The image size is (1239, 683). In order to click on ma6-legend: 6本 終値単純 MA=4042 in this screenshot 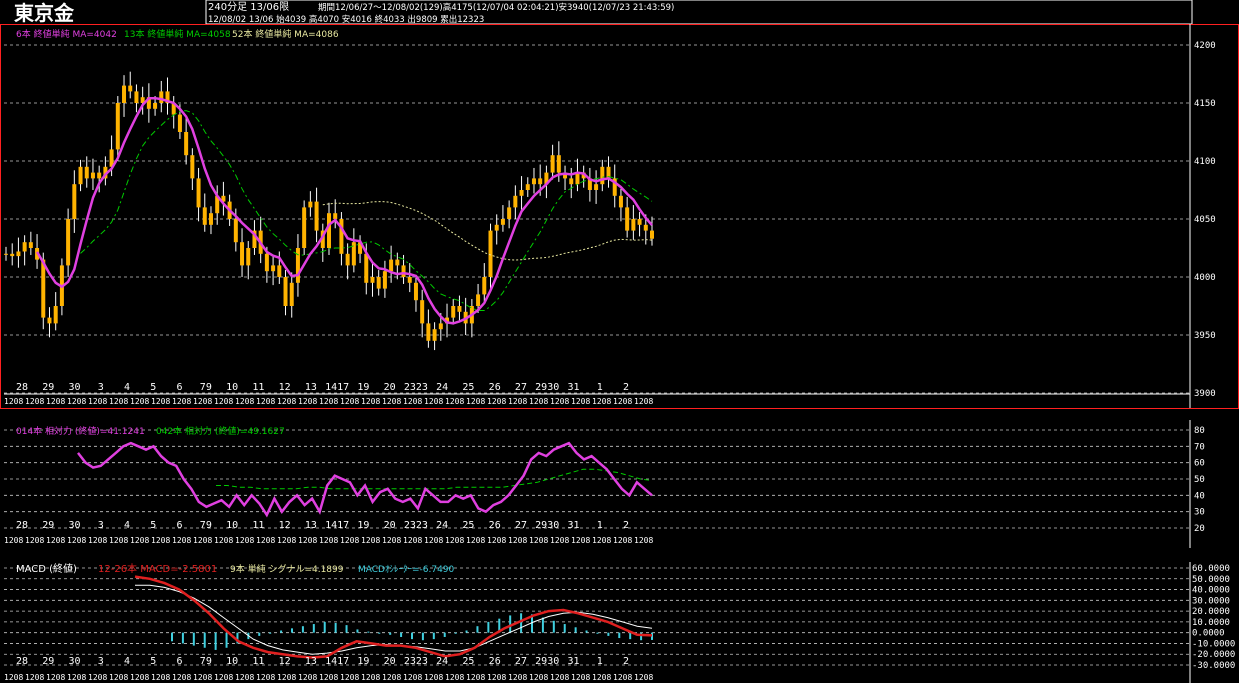, I will do `click(66, 34)`.